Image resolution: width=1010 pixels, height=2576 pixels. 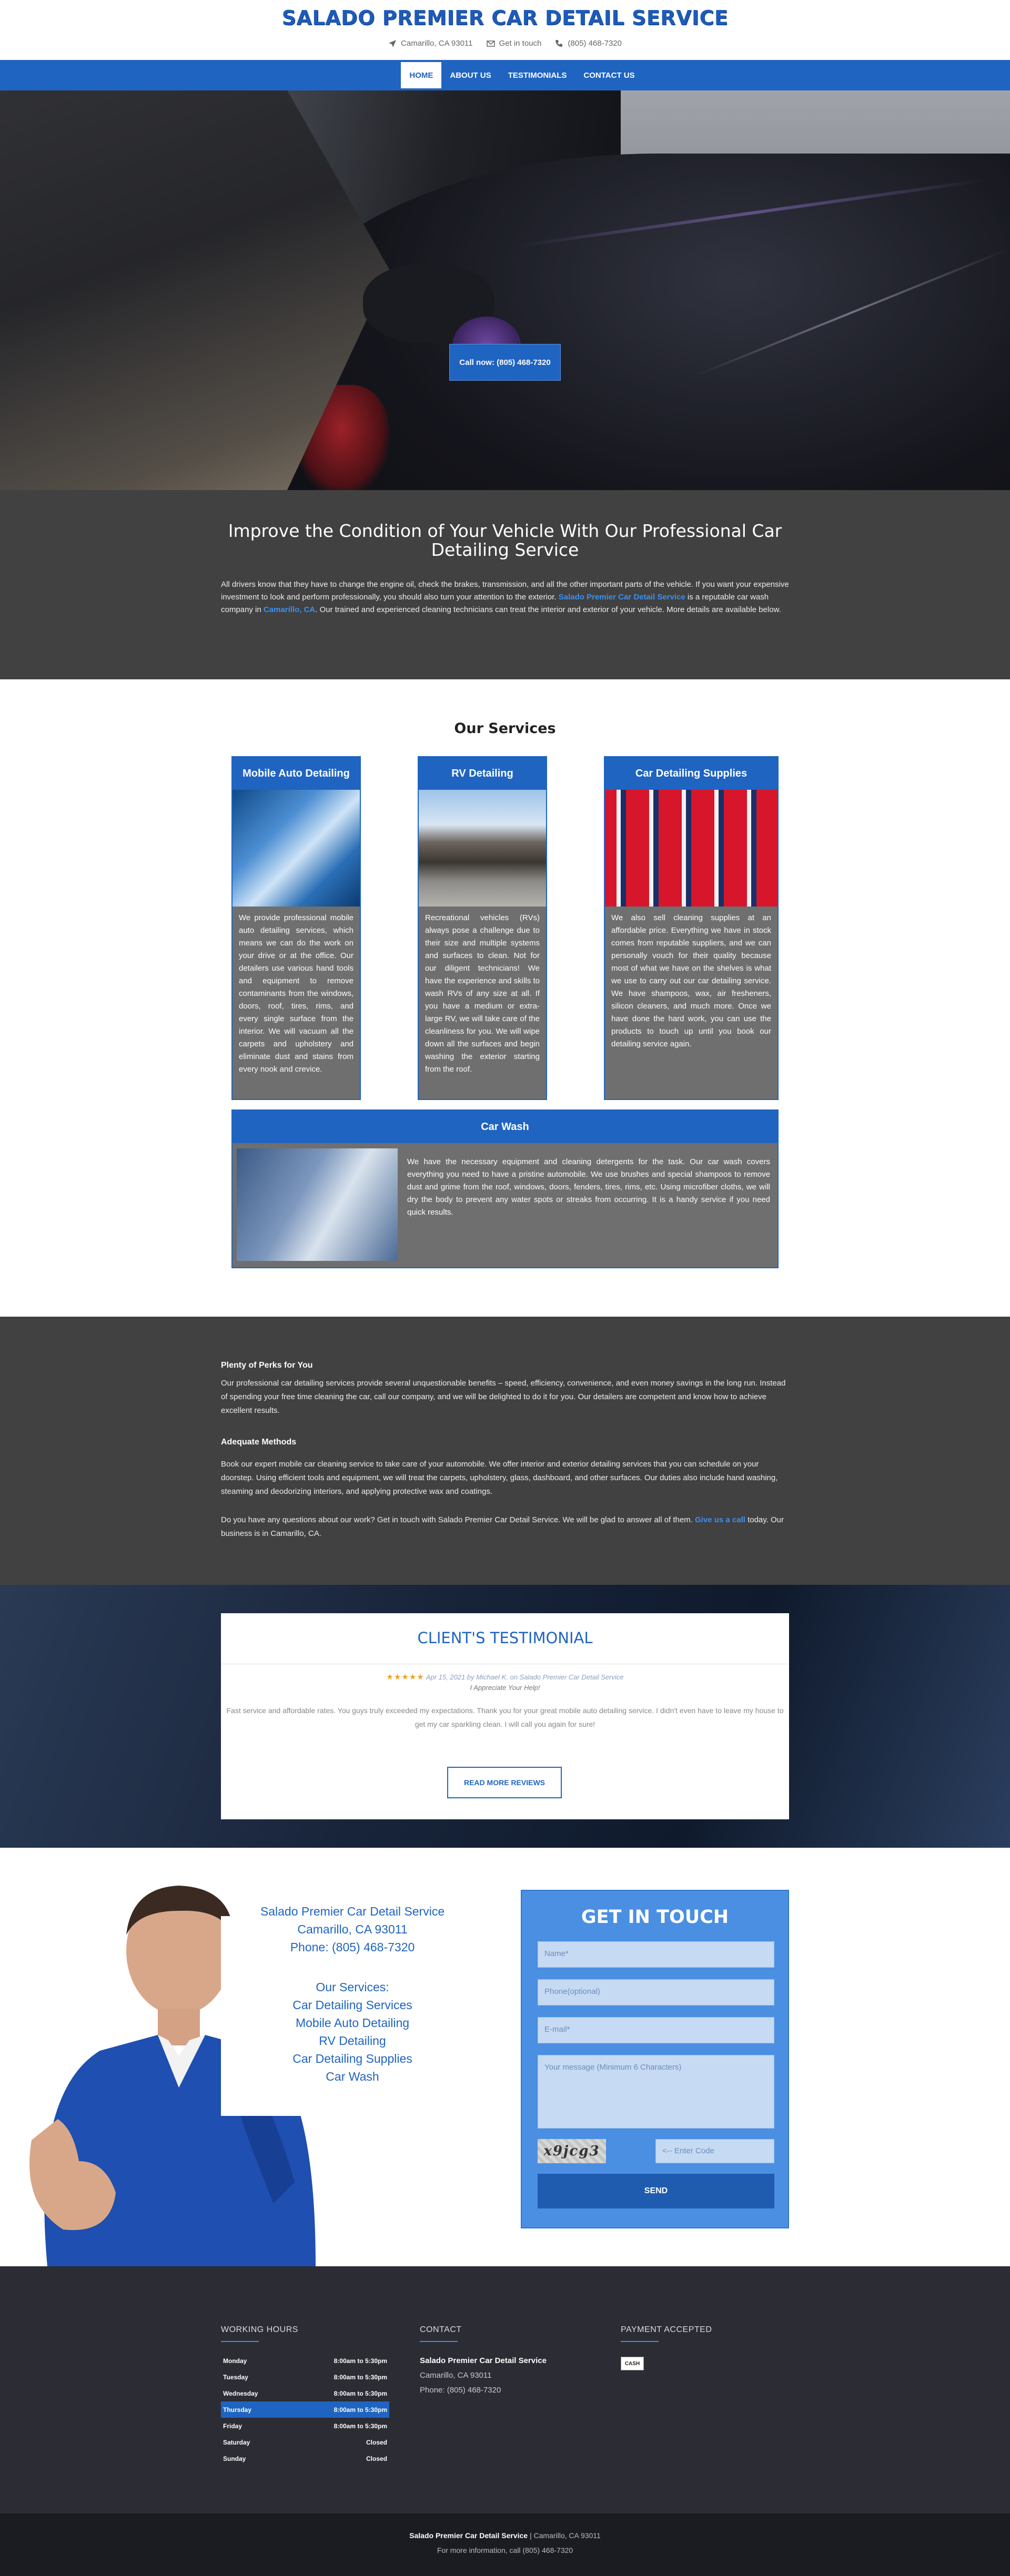 What do you see at coordinates (259, 2330) in the screenshot?
I see `hours-heading: WORKING HOURS` at bounding box center [259, 2330].